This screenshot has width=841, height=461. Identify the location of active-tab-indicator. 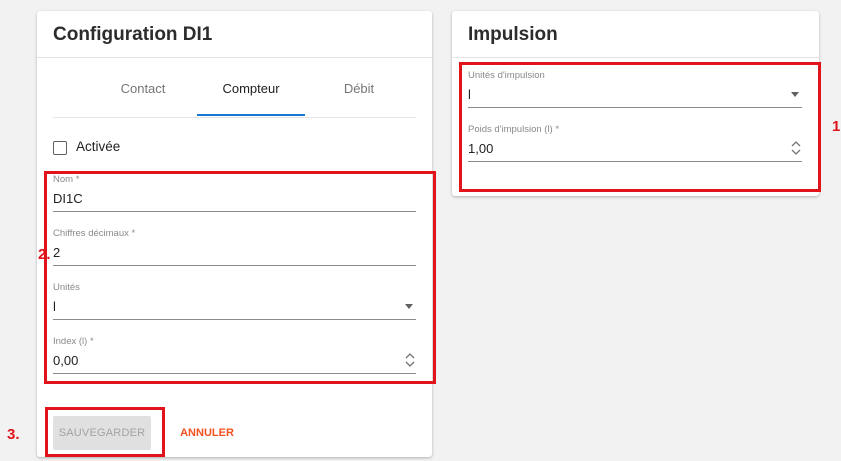
(251, 115).